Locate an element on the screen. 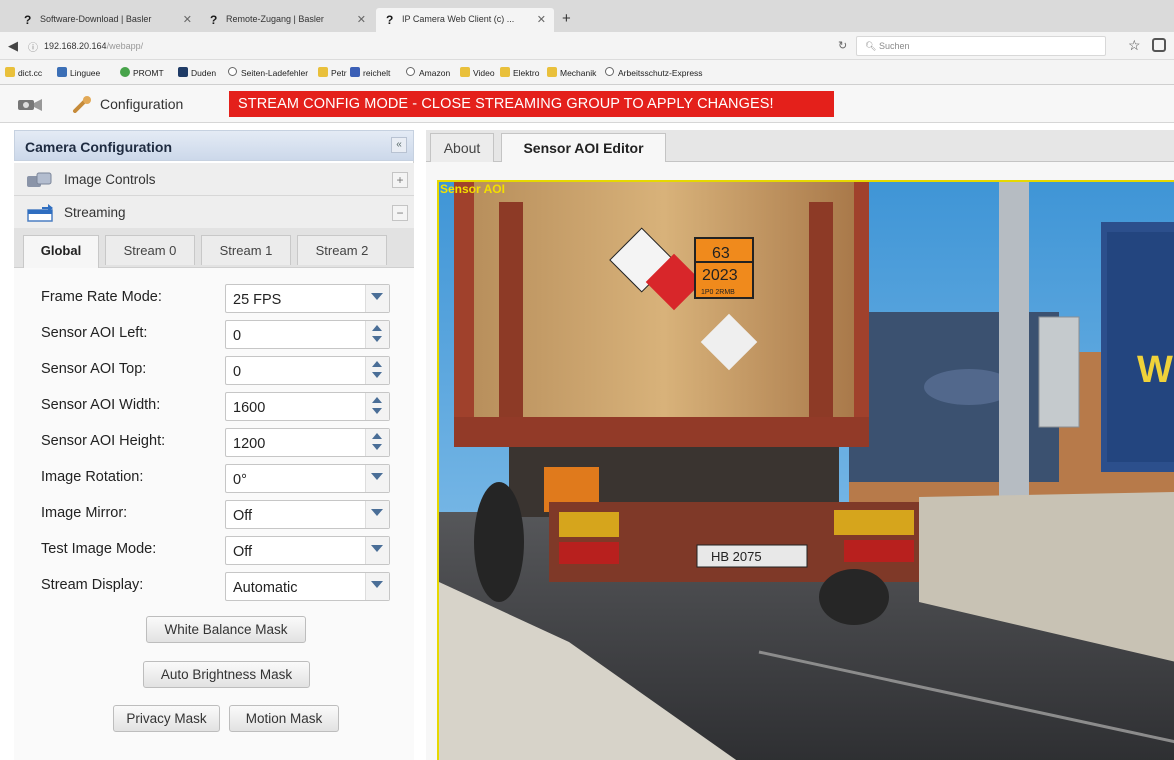 Image resolution: width=1174 pixels, height=760 pixels. bookmark-label: Petr is located at coordinates (339, 73).